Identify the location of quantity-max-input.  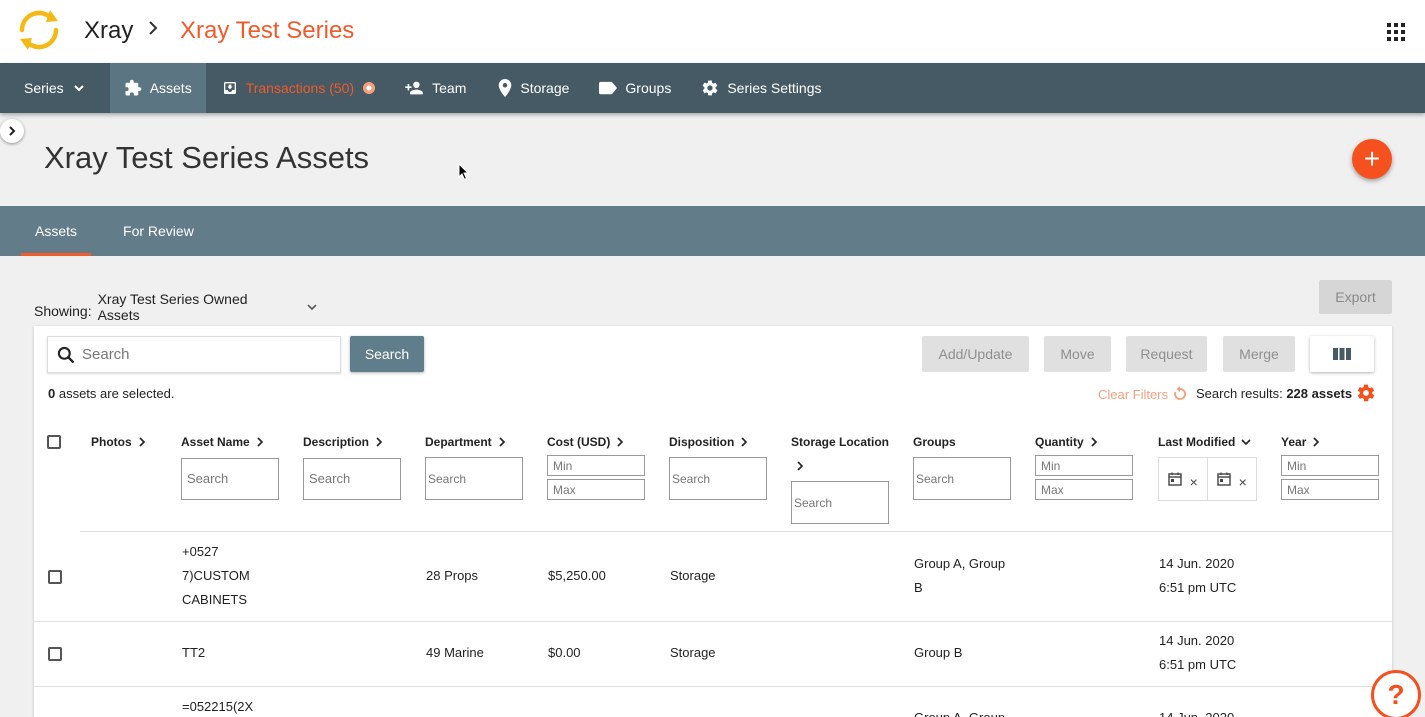
(1084, 489).